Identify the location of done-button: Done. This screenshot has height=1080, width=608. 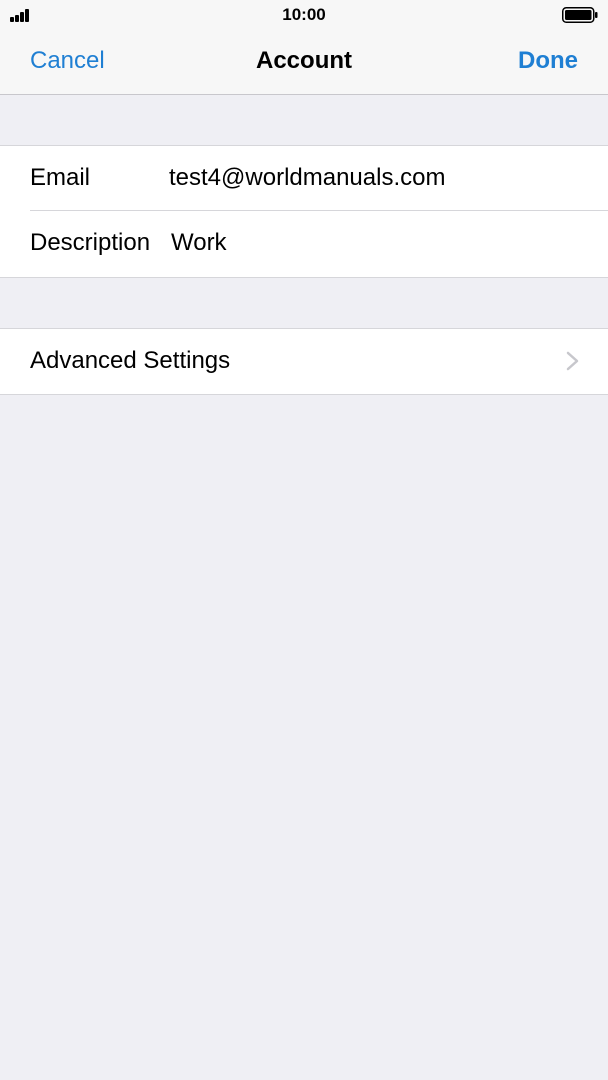
(548, 61).